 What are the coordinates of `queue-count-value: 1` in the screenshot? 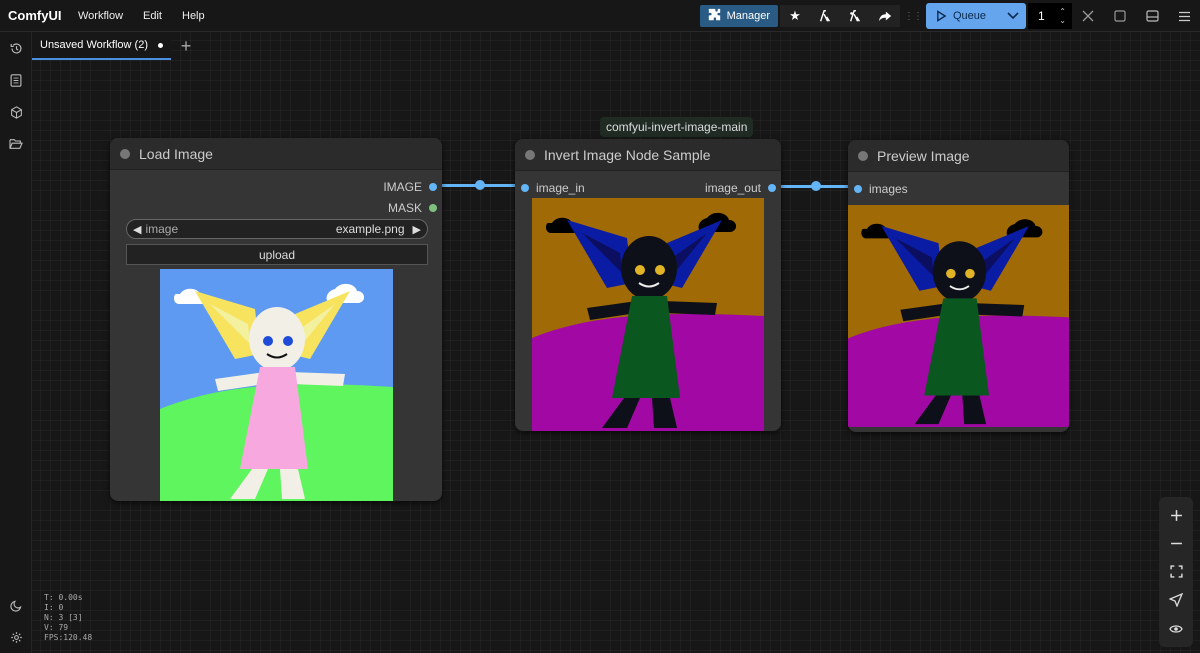 It's located at (1041, 16).